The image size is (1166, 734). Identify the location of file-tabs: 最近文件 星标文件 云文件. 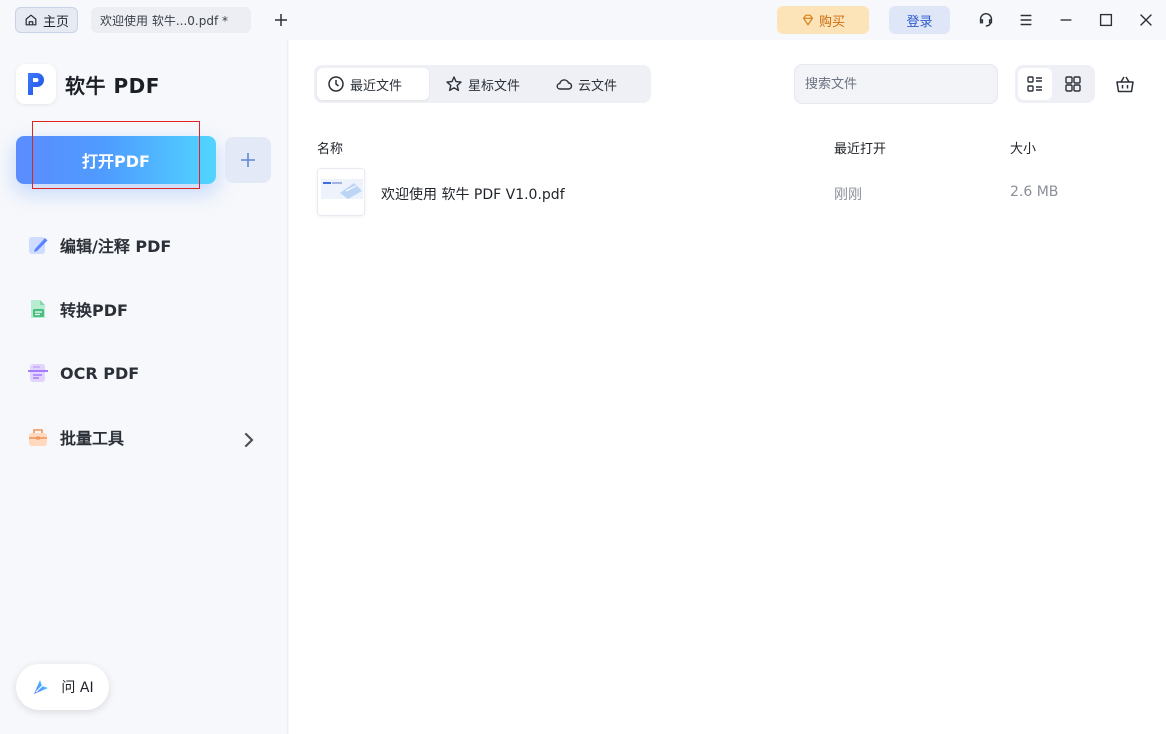
(482, 84).